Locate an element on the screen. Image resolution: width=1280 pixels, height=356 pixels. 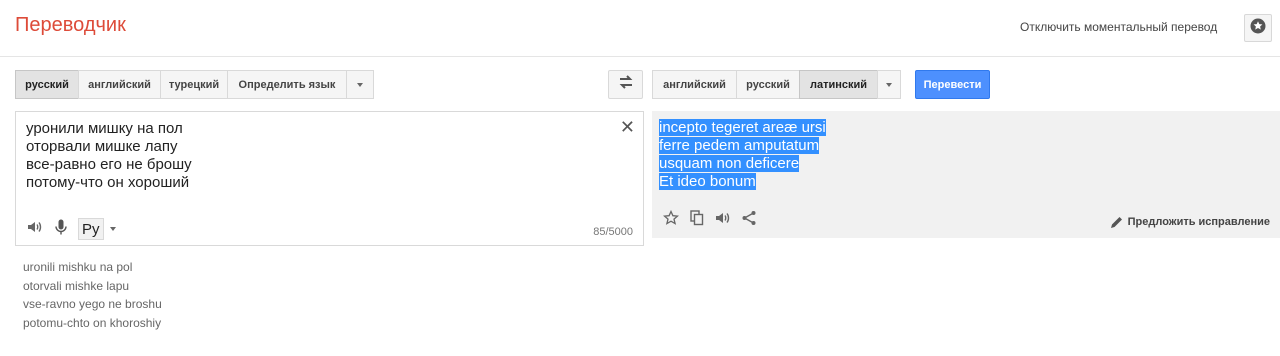
pencil-icon is located at coordinates (1117, 222).